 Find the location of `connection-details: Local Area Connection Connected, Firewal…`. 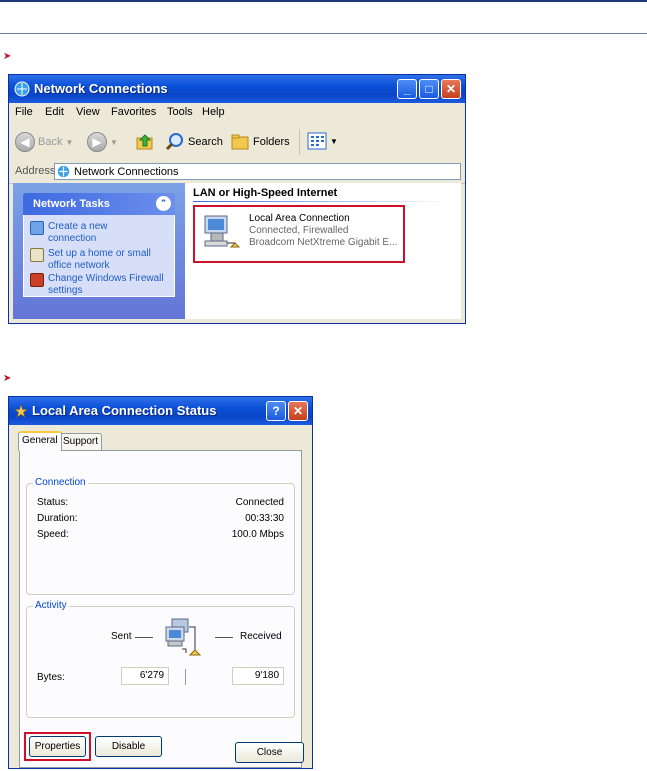

connection-details: Local Area Connection Connected, Firewal… is located at coordinates (323, 231).